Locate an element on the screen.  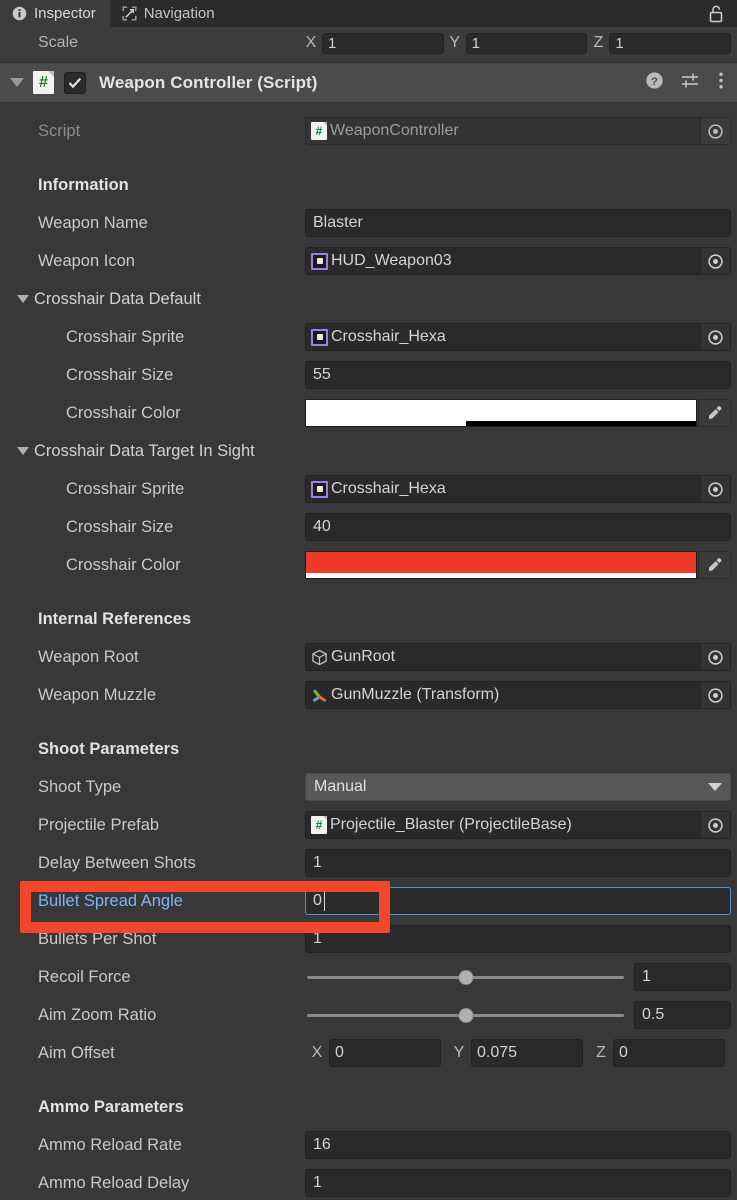
projectile-prefab-value: Projectile_Blaster (ProjectileBase) is located at coordinates (451, 824).